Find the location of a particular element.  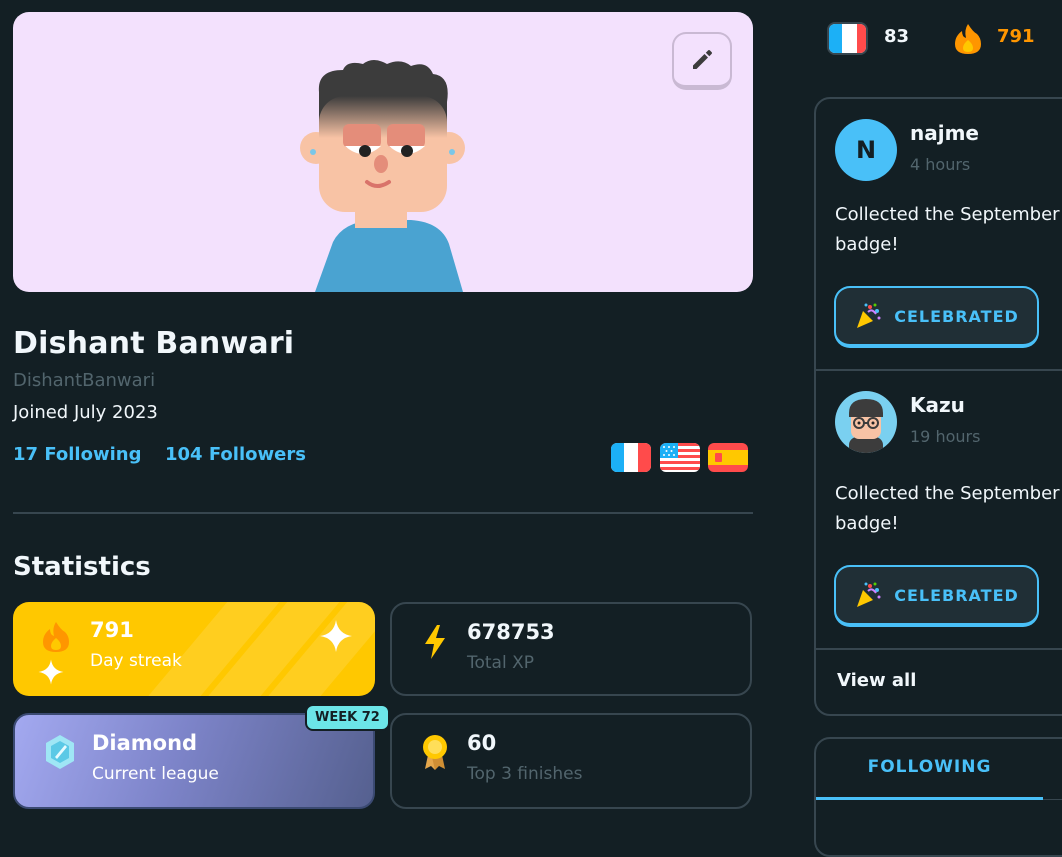

flag-spain-icon is located at coordinates (728, 457).